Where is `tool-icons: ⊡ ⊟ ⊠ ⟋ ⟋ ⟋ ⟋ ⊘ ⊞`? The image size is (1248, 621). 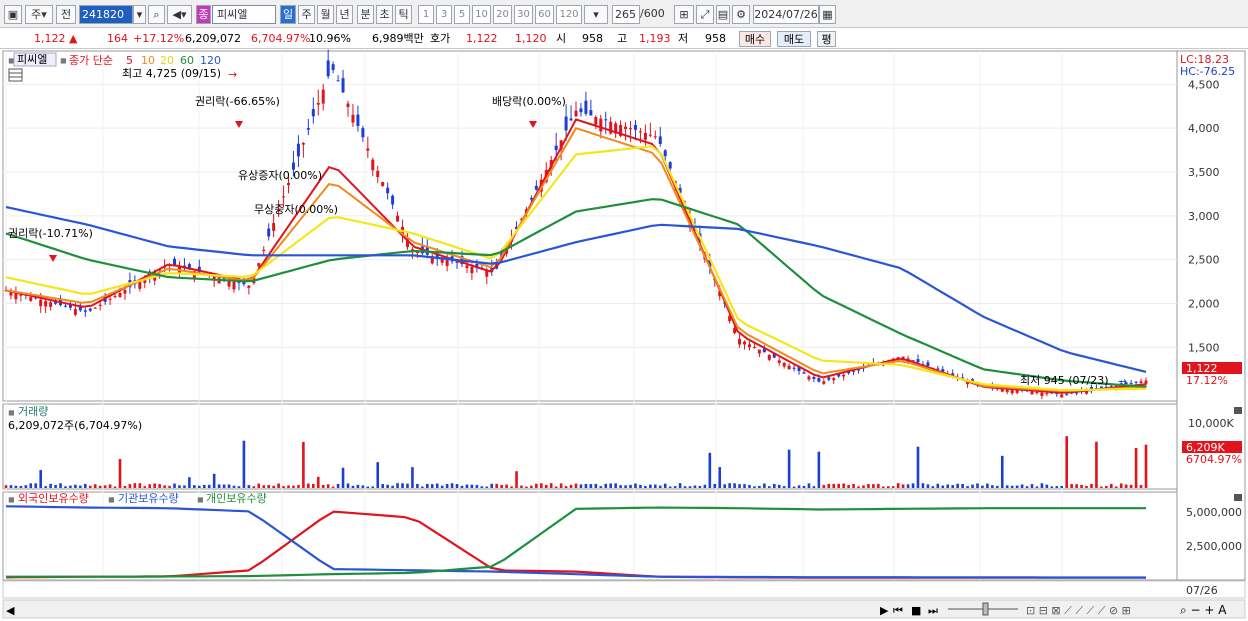 tool-icons: ⊡ ⊟ ⊠ ⟋ ⟋ ⟋ ⟋ ⊘ ⊞ is located at coordinates (1078, 610).